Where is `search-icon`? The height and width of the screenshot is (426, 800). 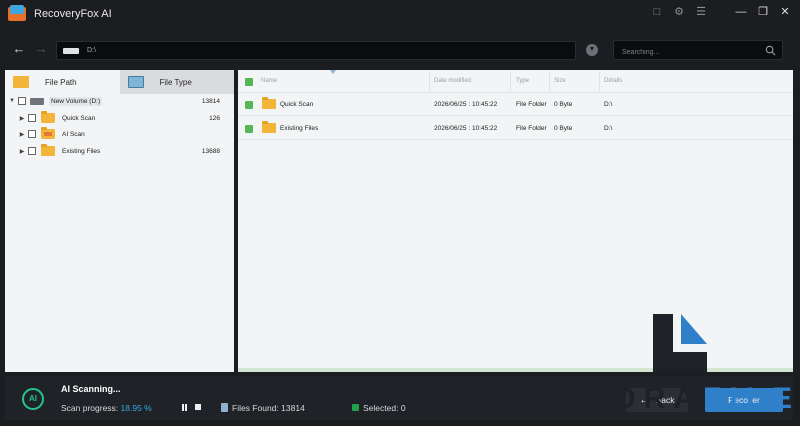
search-icon is located at coordinates (770, 50).